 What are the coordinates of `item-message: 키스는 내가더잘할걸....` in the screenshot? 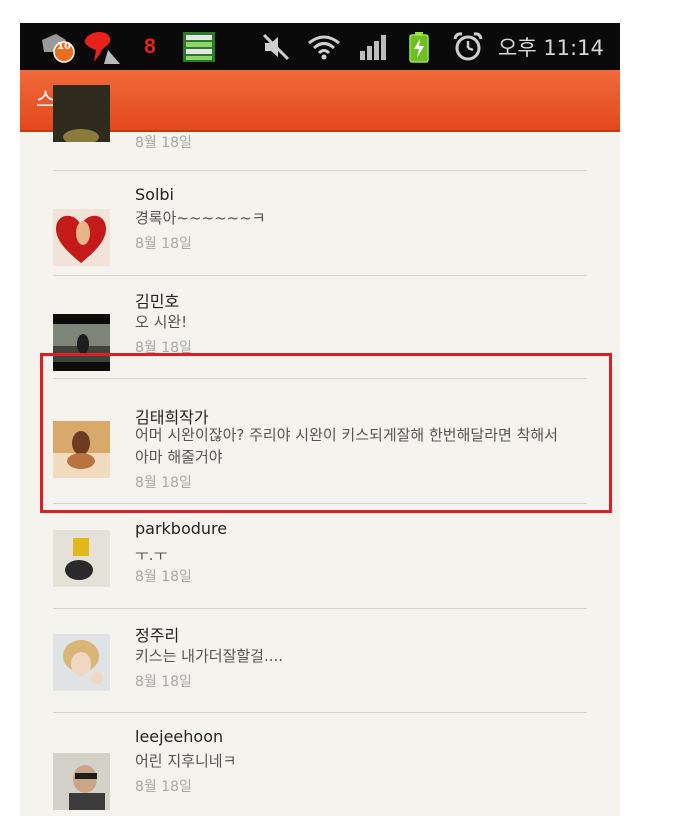 It's located at (209, 656).